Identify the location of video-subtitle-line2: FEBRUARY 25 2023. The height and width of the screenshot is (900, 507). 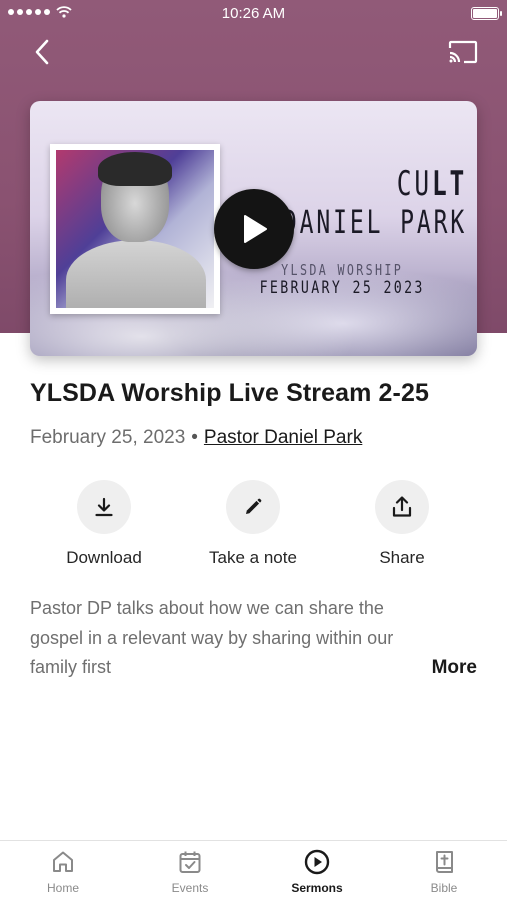
(342, 288).